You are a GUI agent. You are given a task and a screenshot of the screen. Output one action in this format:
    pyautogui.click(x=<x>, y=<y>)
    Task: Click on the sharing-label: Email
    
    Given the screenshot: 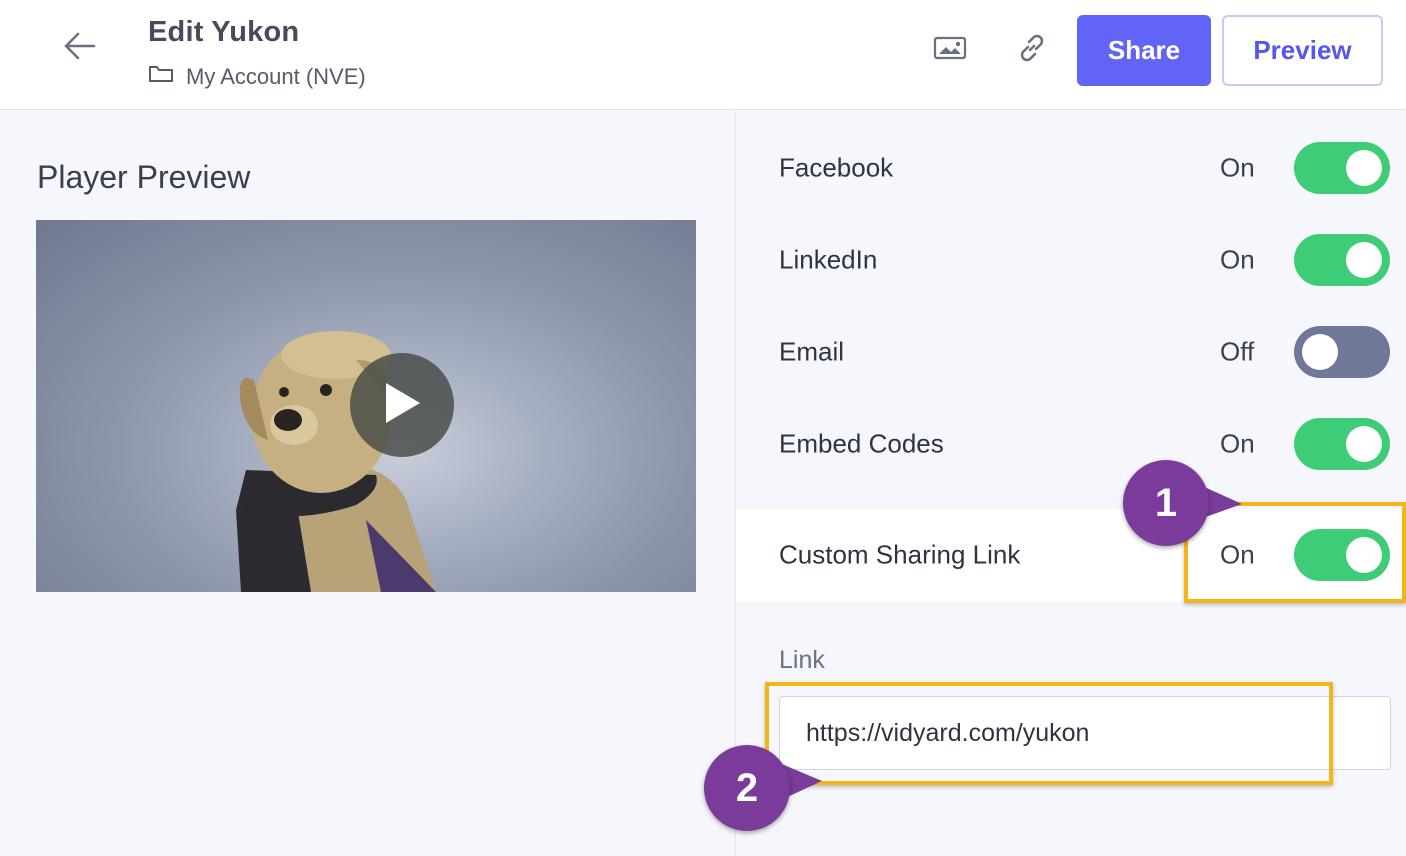 What is the action you would take?
    pyautogui.click(x=812, y=351)
    